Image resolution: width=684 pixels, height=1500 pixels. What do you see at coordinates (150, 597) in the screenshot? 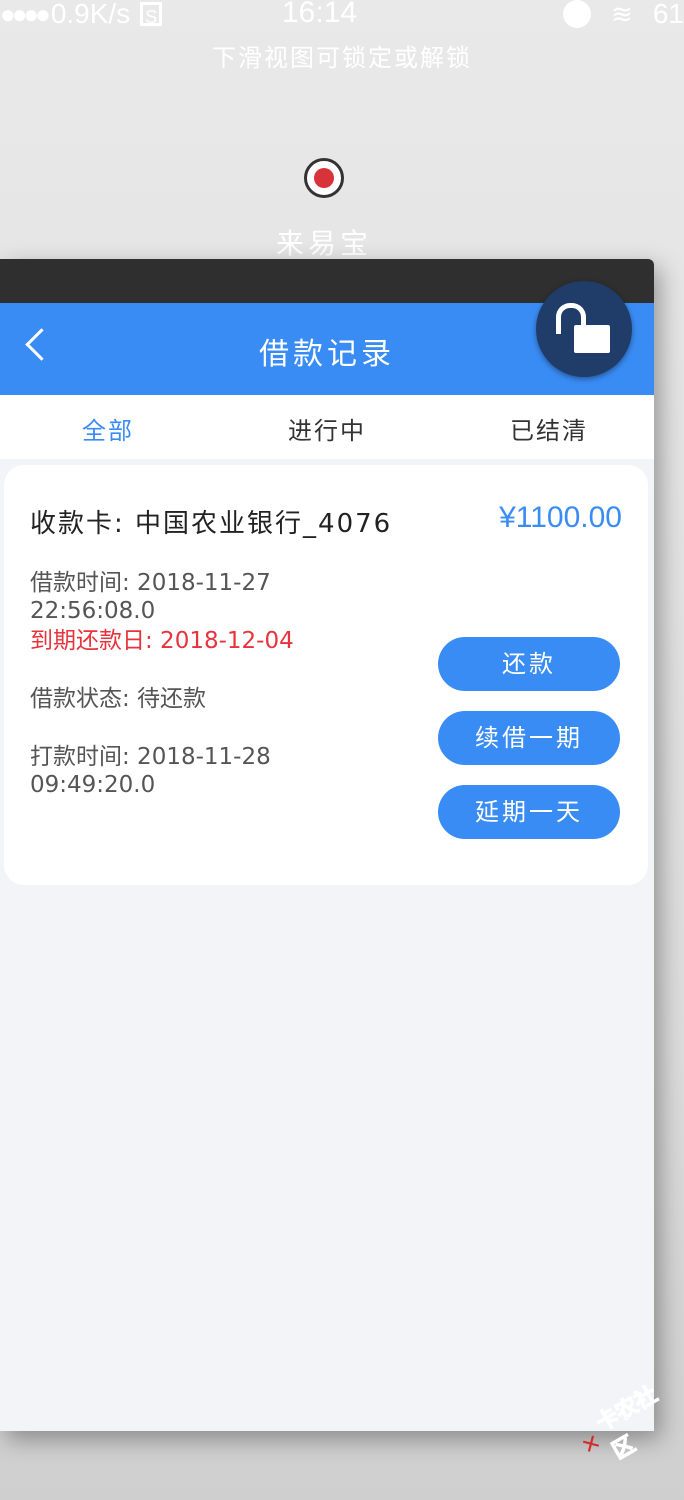
I see `loan-time: 借款时间: 2018-11-27 22:56:08.0` at bounding box center [150, 597].